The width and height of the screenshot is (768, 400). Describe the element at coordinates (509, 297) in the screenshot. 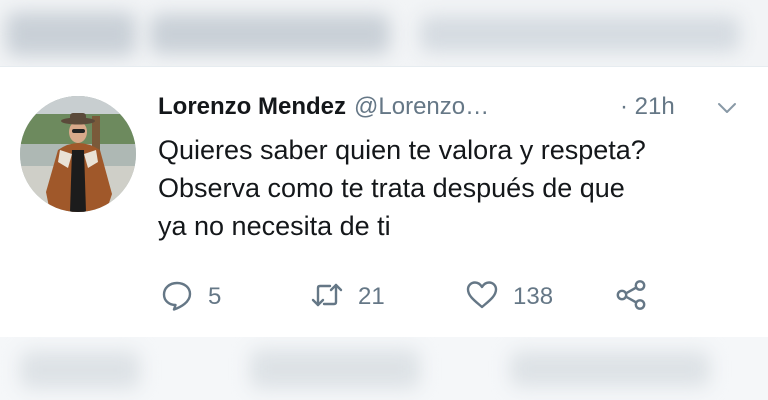

I see `like-button: 138` at that location.